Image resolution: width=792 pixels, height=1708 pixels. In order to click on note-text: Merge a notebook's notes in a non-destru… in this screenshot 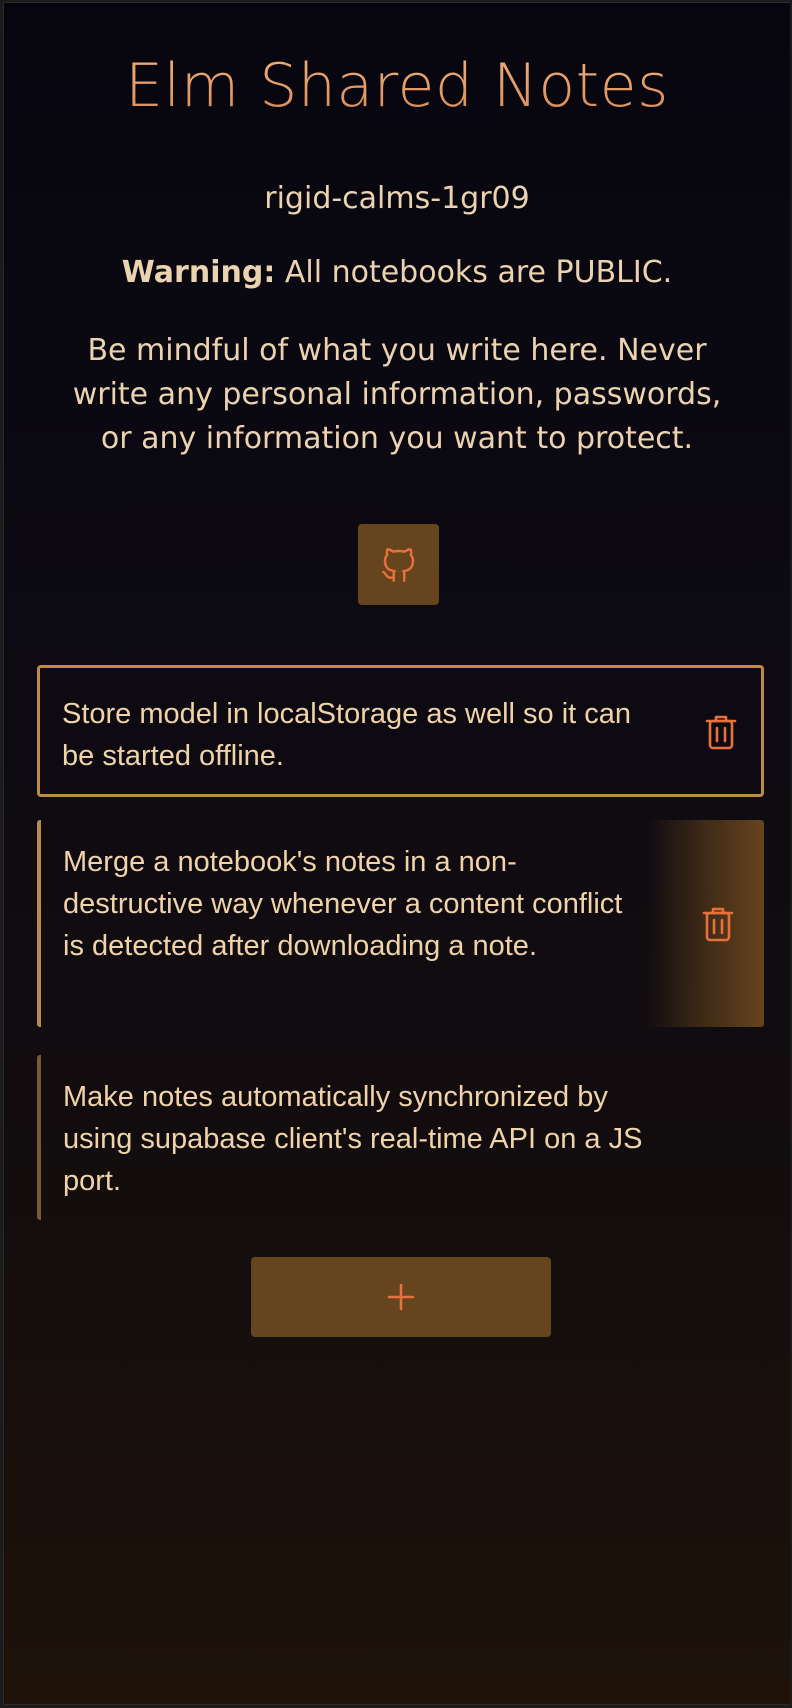, I will do `click(353, 904)`.